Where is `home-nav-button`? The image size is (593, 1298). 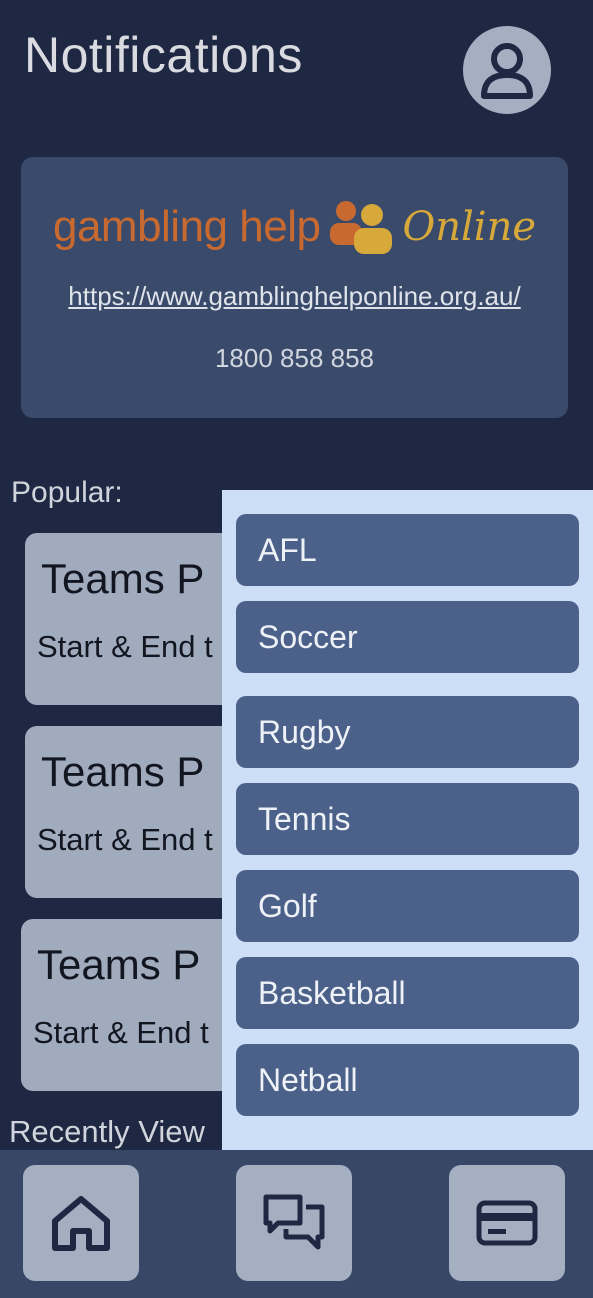 home-nav-button is located at coordinates (81, 1223).